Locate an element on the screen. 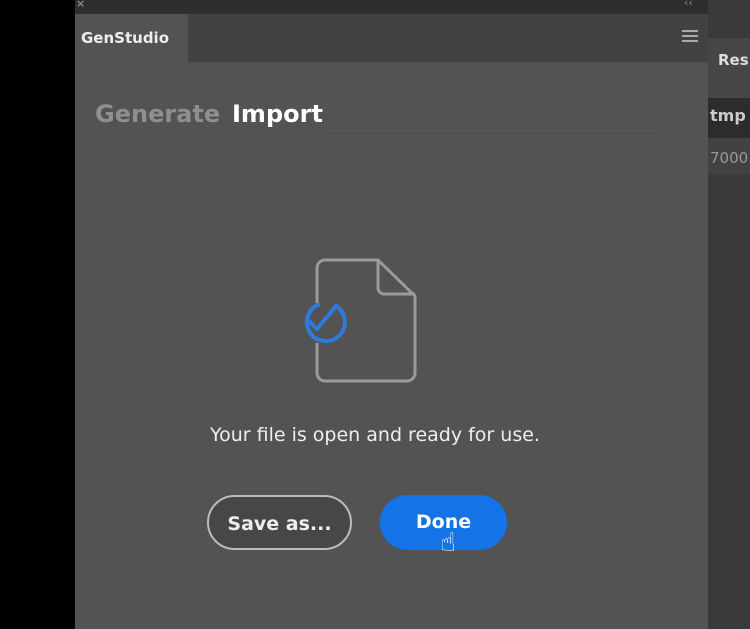 The width and height of the screenshot is (750, 629). right-panel-row: tmp is located at coordinates (729, 118).